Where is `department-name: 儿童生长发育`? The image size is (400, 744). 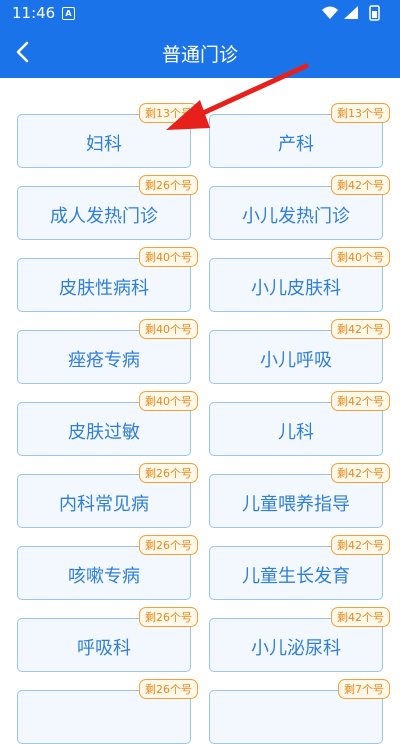 department-name: 儿童生长发育 is located at coordinates (296, 576).